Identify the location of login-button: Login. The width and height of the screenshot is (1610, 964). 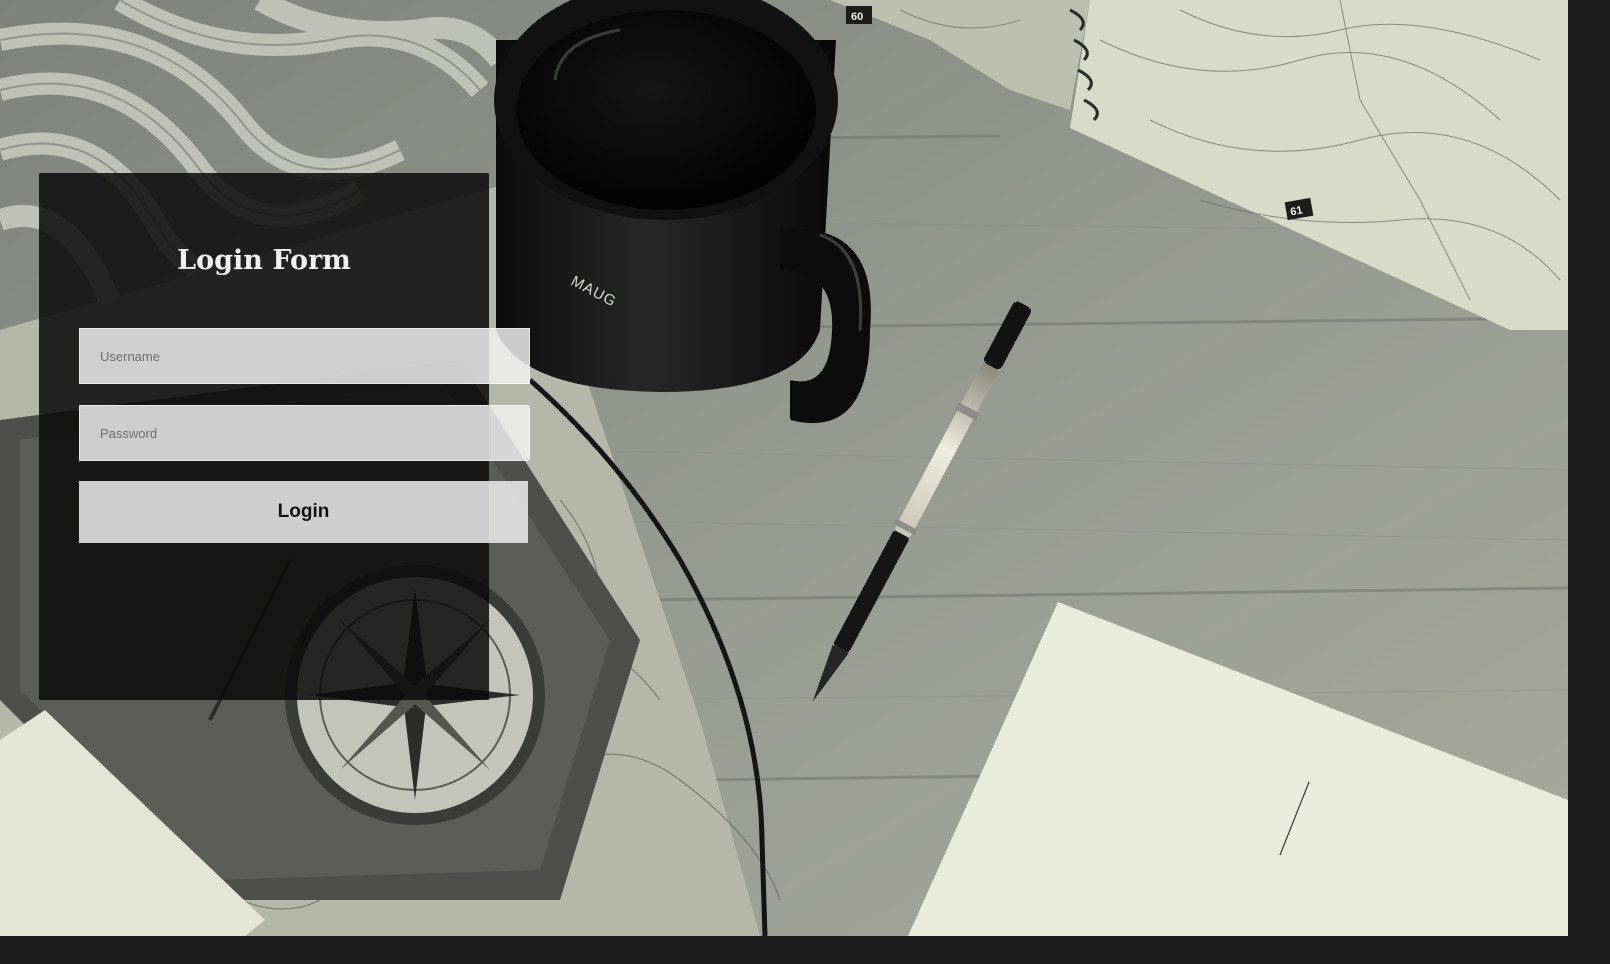
(303, 512).